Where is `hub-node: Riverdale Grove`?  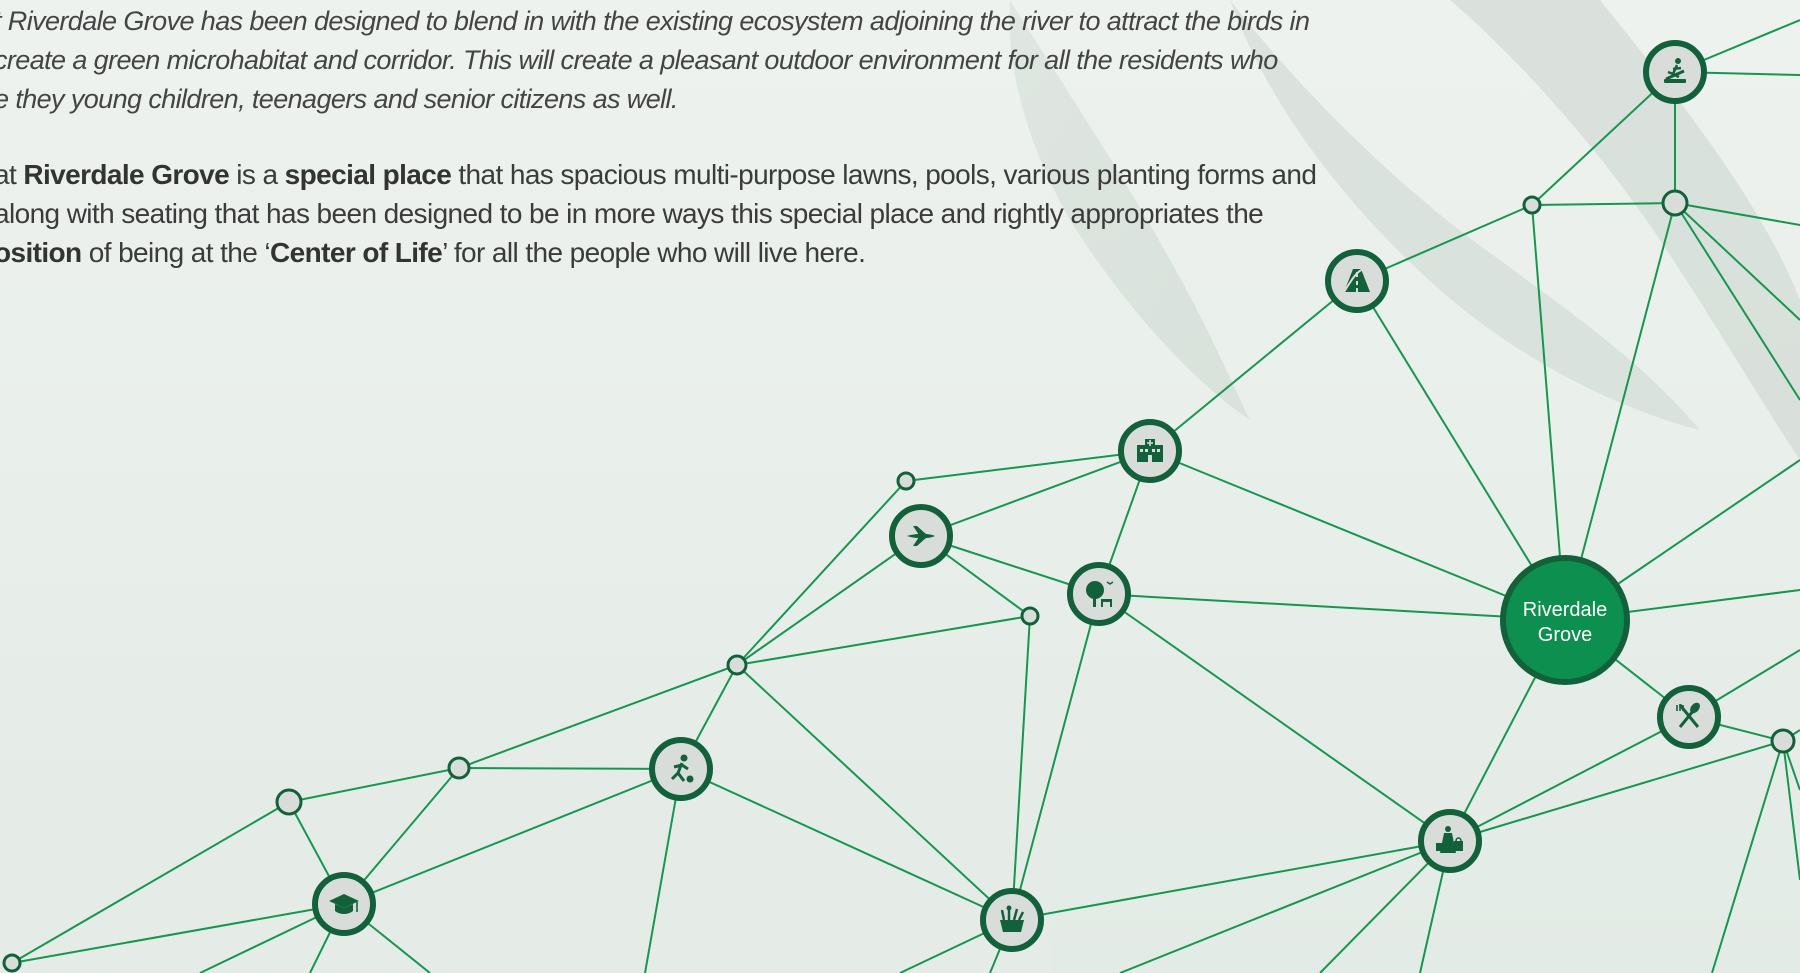
hub-node: Riverdale Grove is located at coordinates (1565, 620).